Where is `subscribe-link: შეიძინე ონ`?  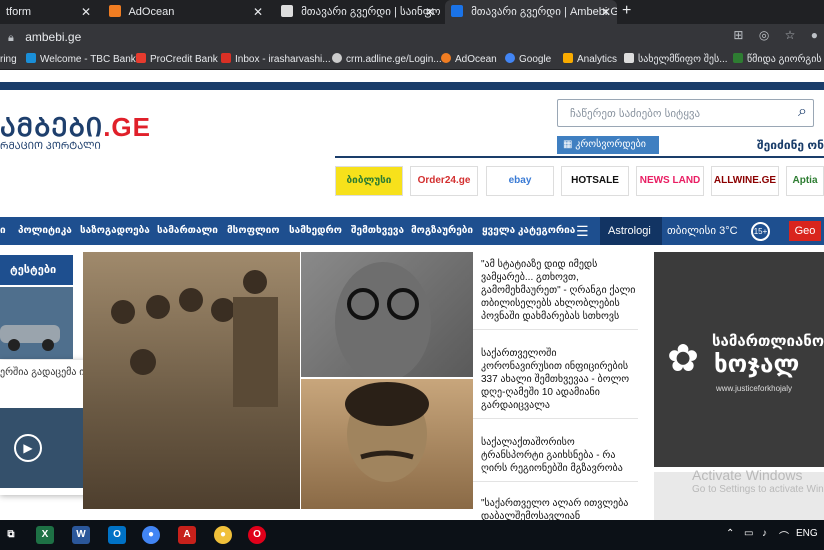 subscribe-link: შეიძინე ონ is located at coordinates (790, 145).